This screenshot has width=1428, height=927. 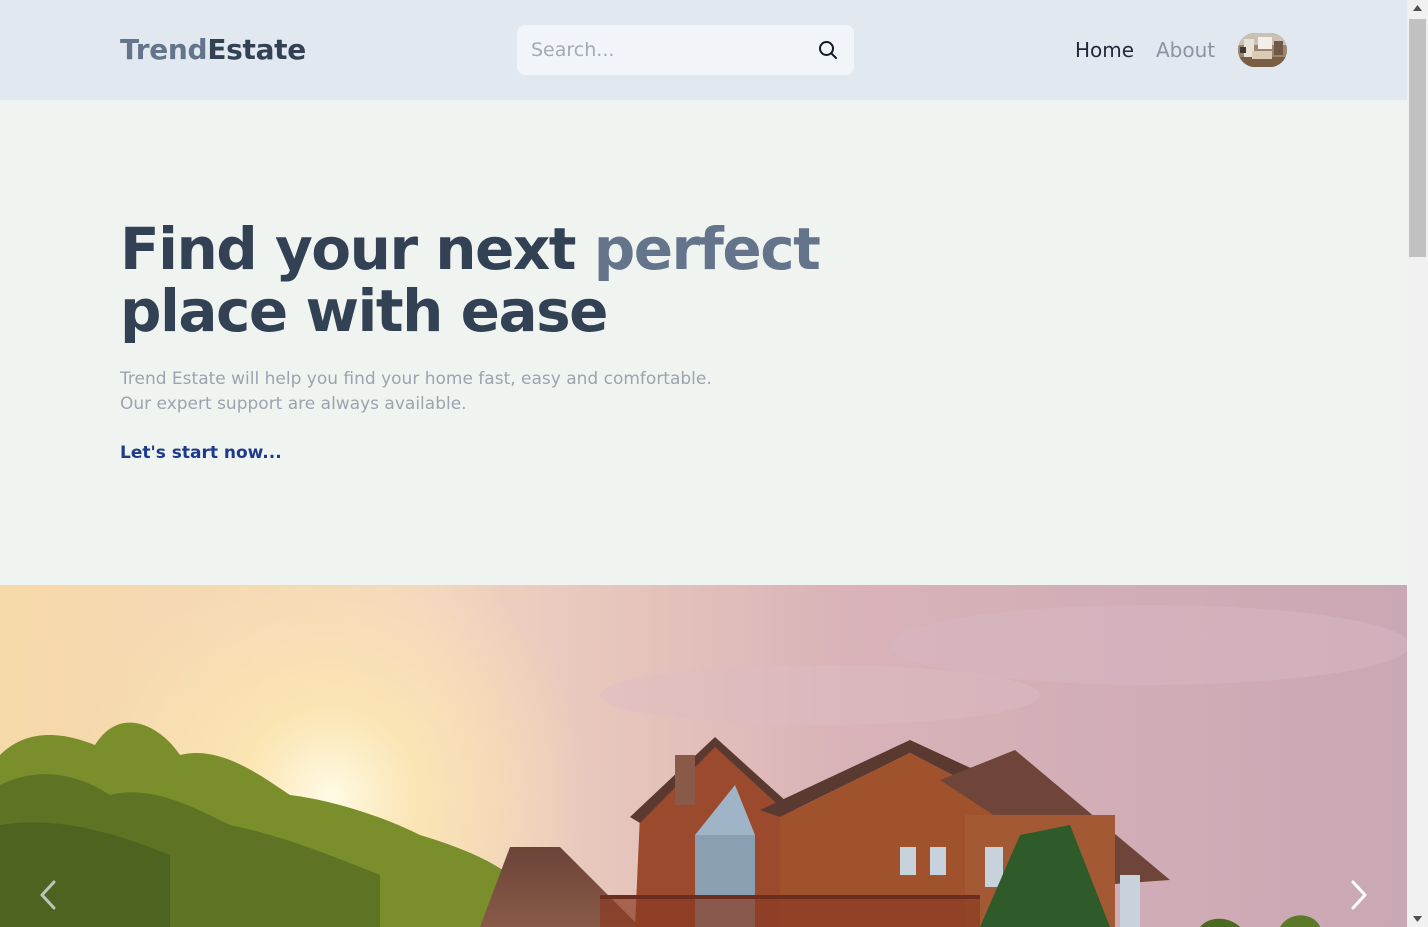 What do you see at coordinates (1417, 918) in the screenshot?
I see `scroll-down-arrow-icon` at bounding box center [1417, 918].